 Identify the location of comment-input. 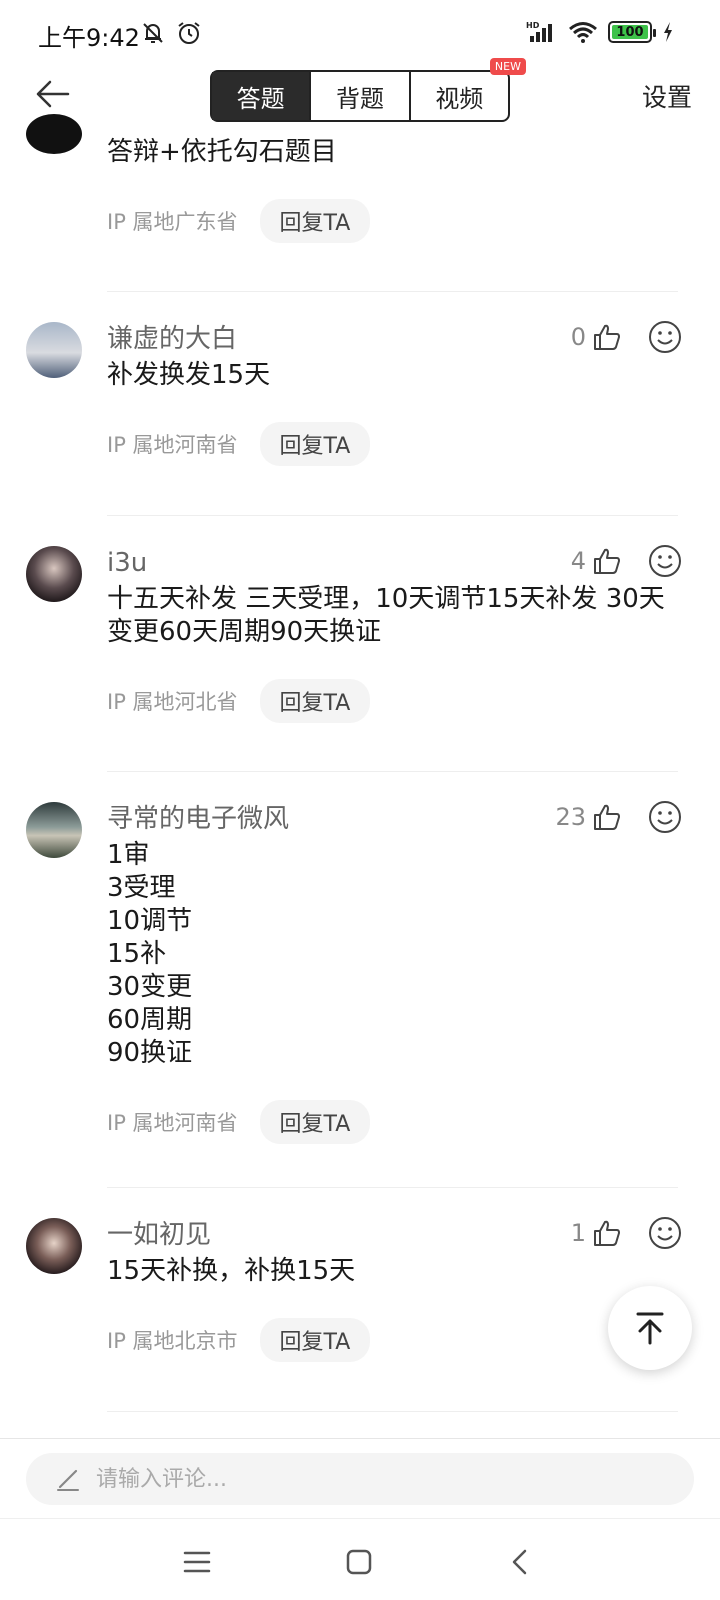
(376, 1479).